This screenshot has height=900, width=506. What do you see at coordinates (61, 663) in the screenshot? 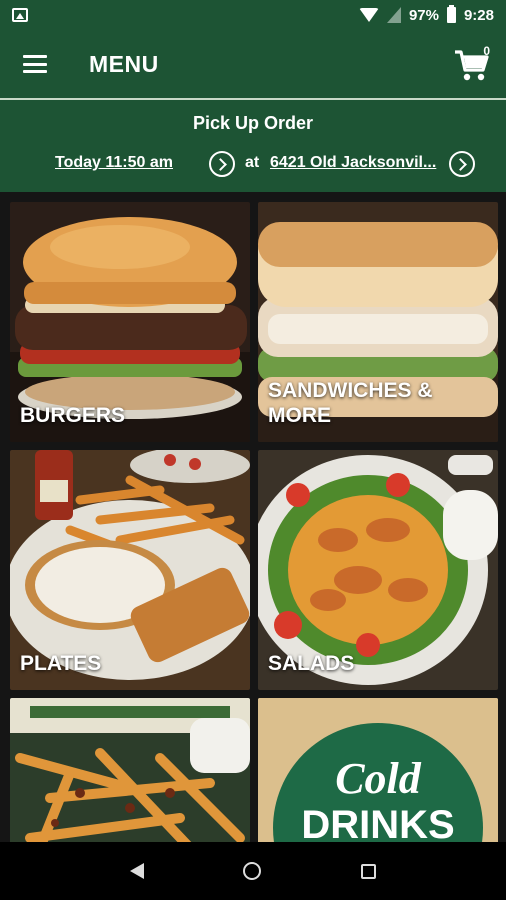
I see `tile-label: PLATES` at bounding box center [61, 663].